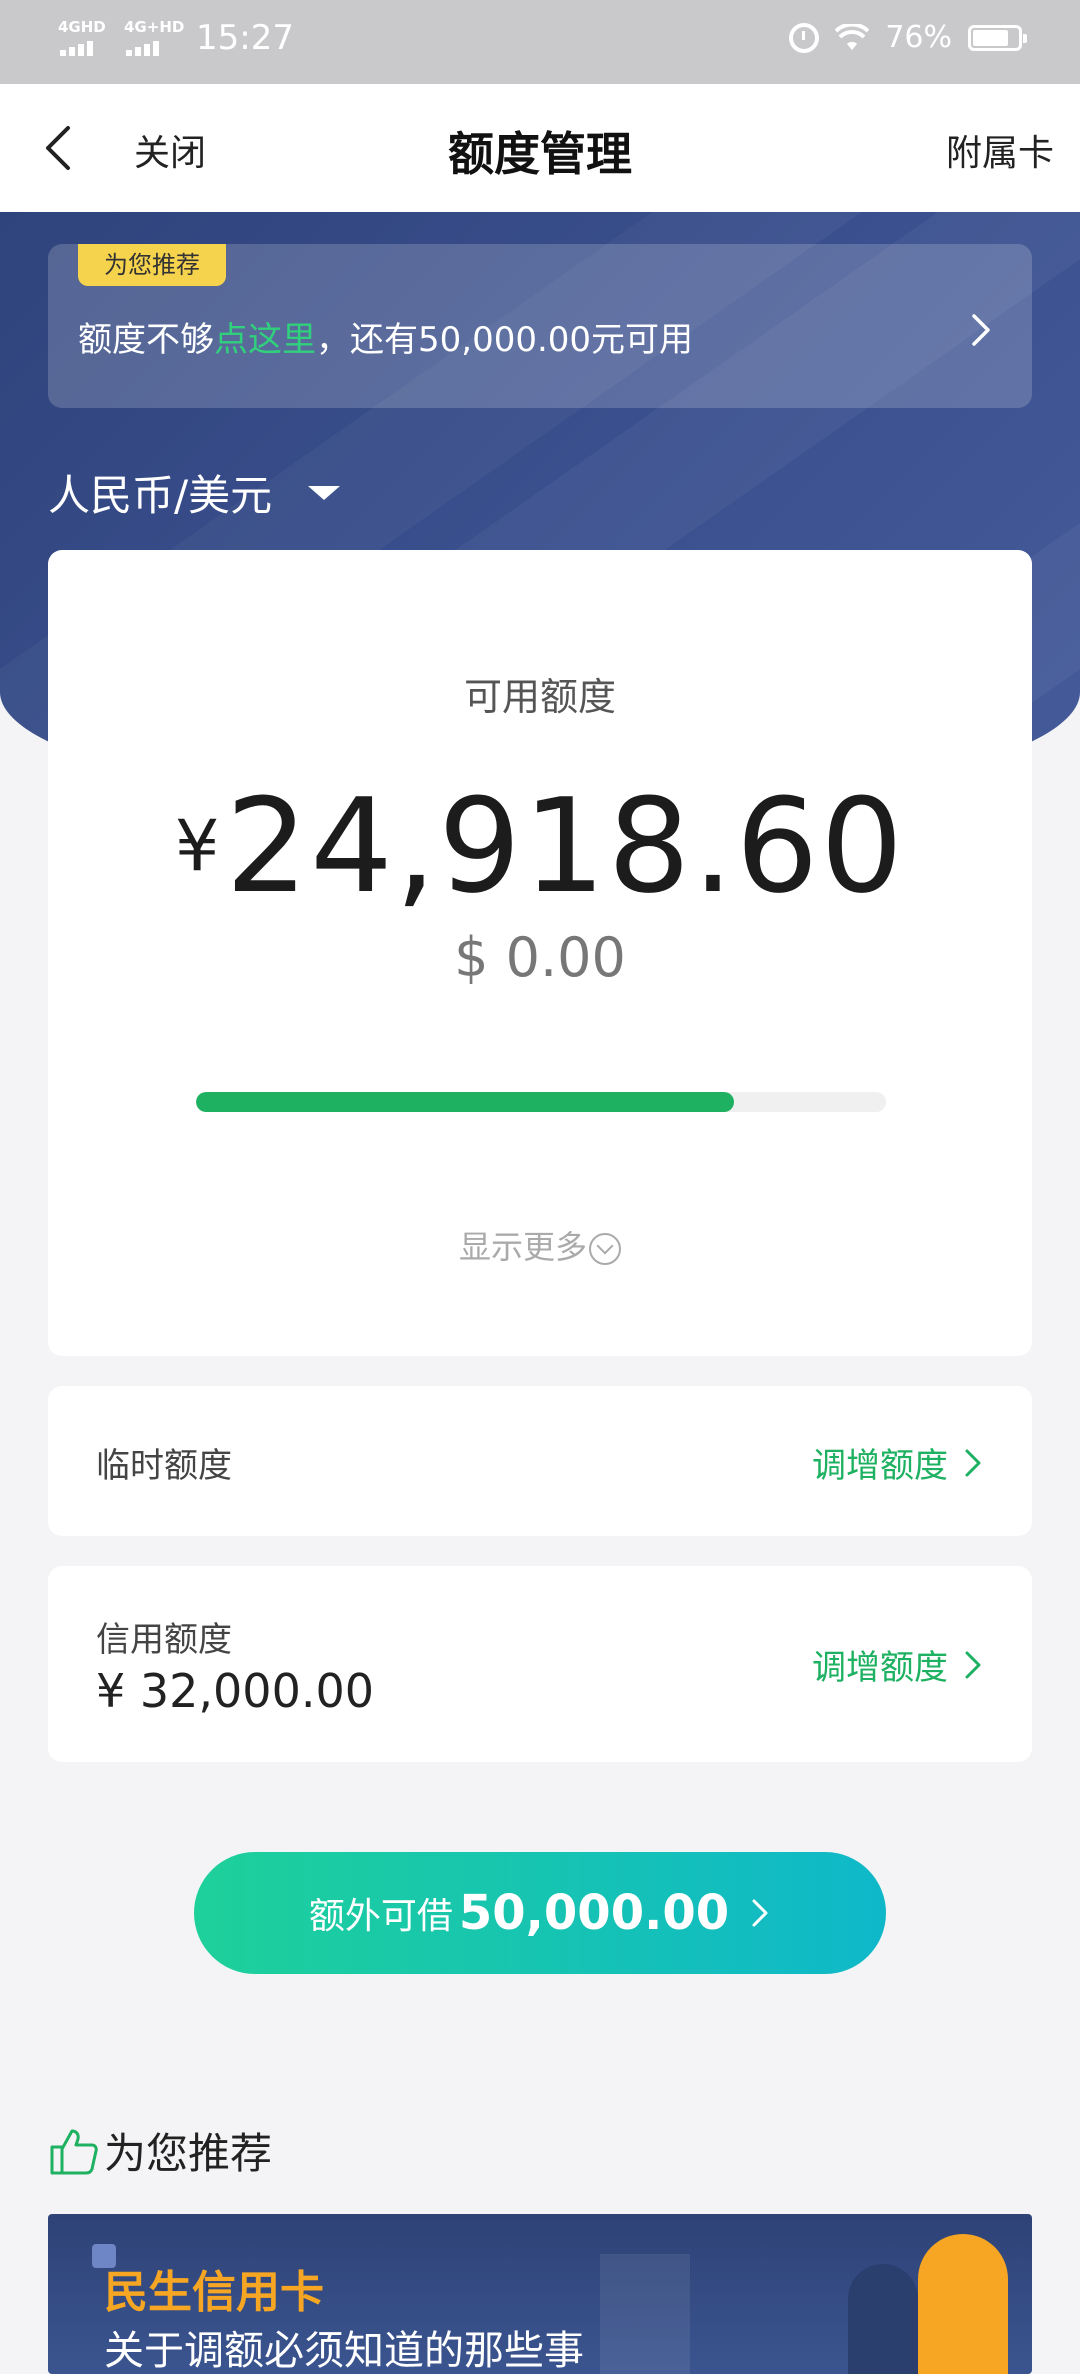 The width and height of the screenshot is (1080, 2374). What do you see at coordinates (82, 27) in the screenshot?
I see `signal-label: 4GHD` at bounding box center [82, 27].